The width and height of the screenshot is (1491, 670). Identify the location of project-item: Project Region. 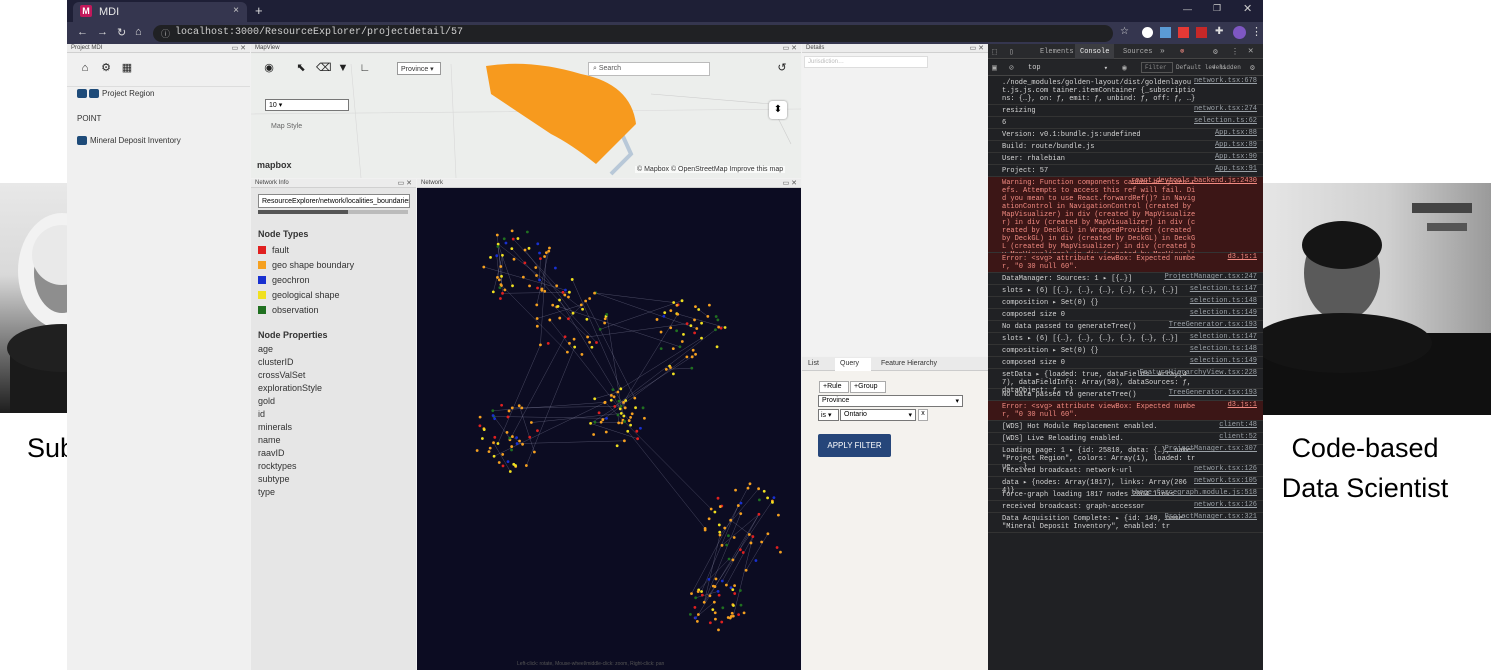
(115, 93).